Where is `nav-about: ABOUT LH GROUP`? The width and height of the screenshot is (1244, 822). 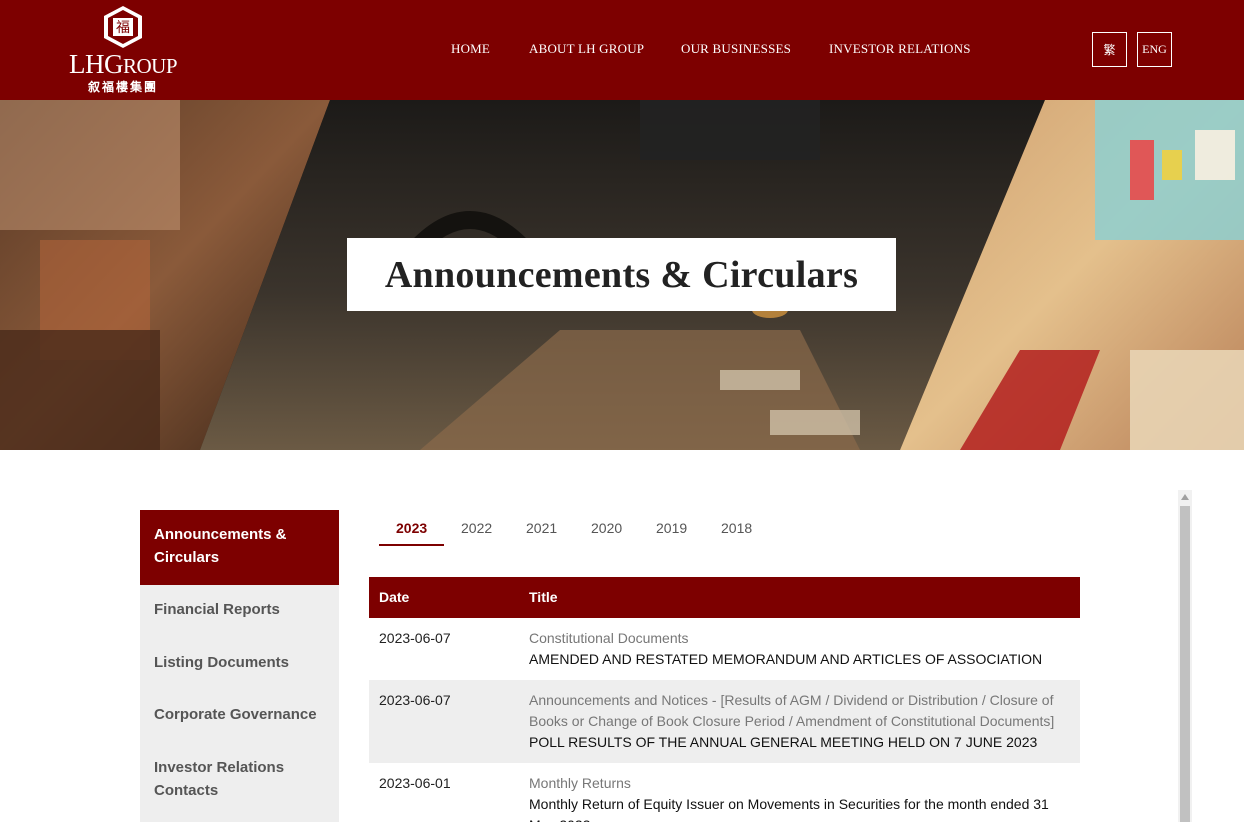
nav-about: ABOUT LH GROUP is located at coordinates (586, 49).